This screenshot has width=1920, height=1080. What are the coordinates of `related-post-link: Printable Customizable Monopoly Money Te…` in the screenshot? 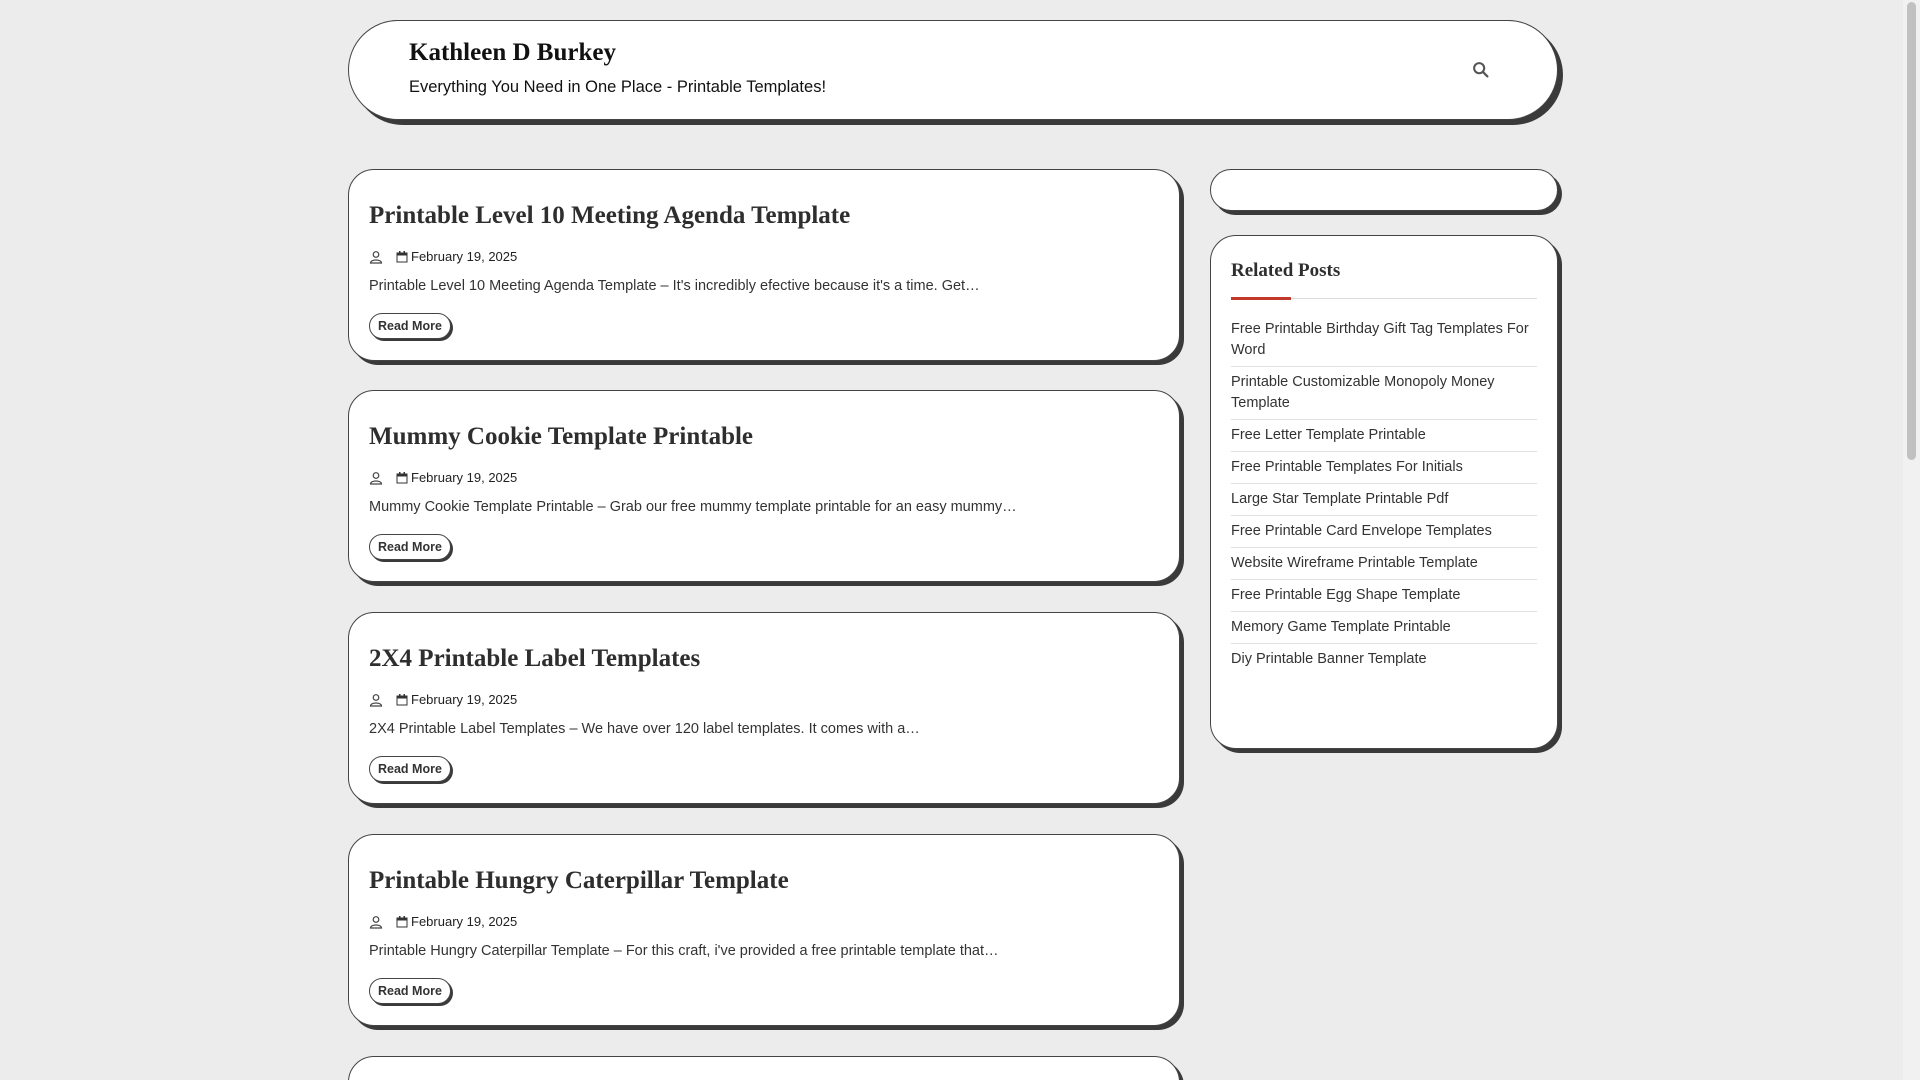 It's located at (1384, 393).